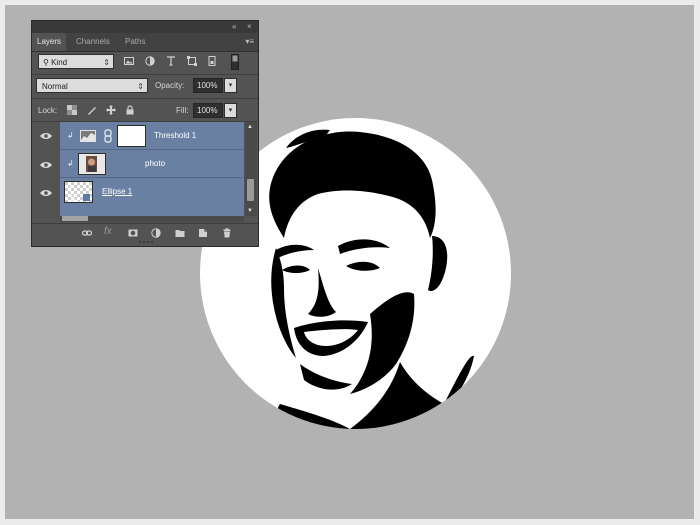 The width and height of the screenshot is (700, 525). I want to click on filter-row: ⚲ Kind ⇕, so click(145, 62).